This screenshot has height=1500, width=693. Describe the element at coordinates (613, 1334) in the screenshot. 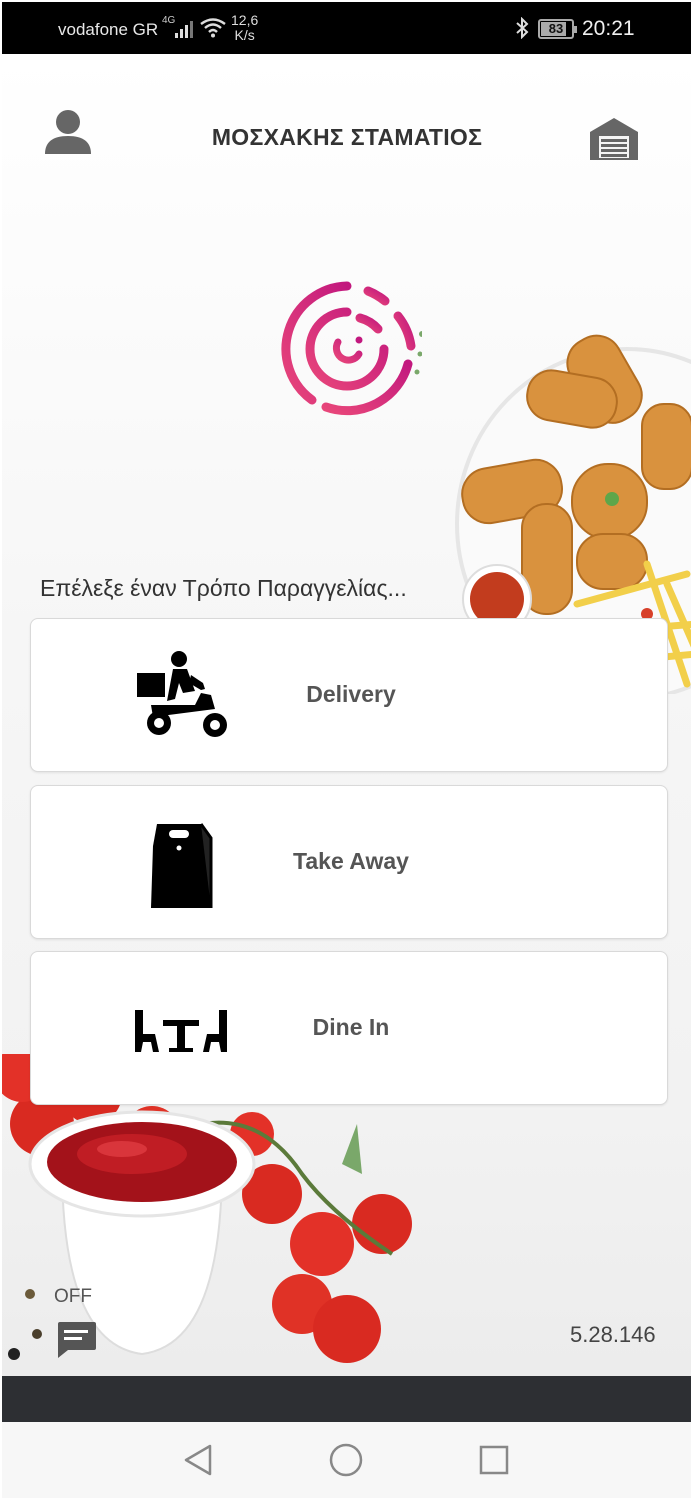

I see `app-version: 5.28.146` at that location.